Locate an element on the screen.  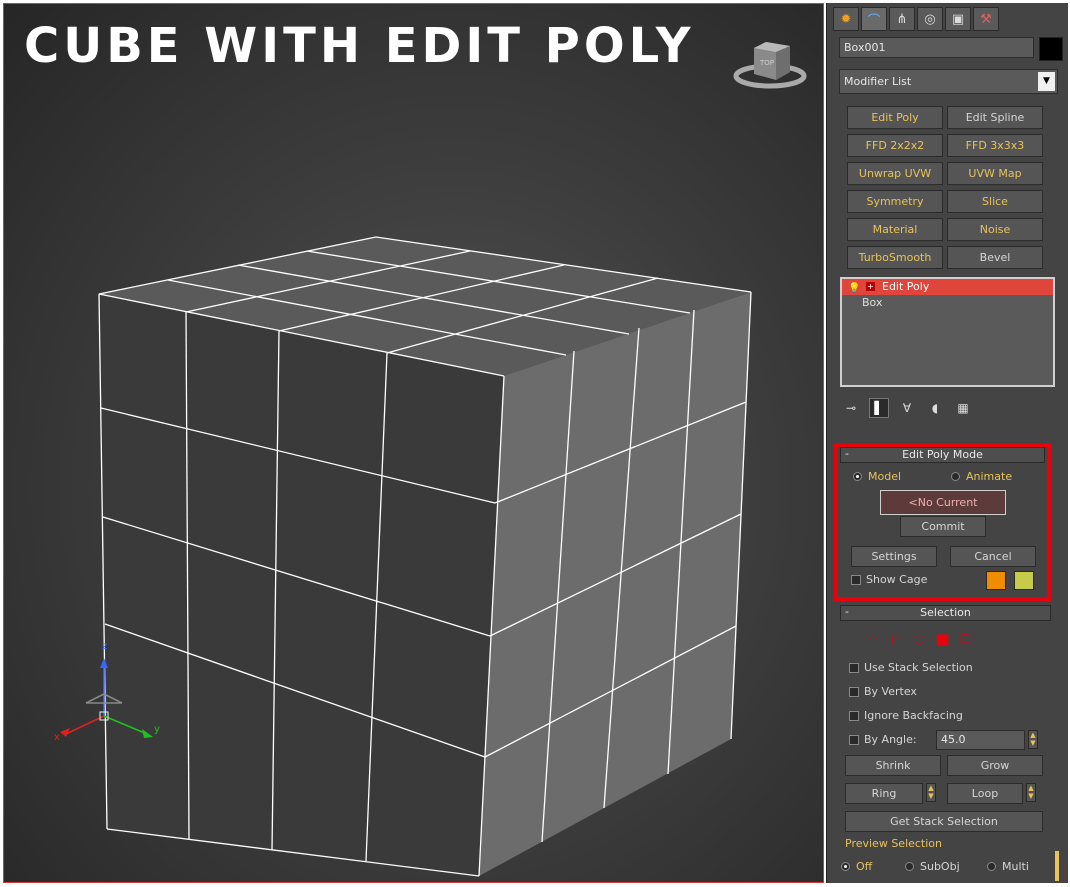
show-cage-checkbox: Show Cage is located at coordinates (889, 579).